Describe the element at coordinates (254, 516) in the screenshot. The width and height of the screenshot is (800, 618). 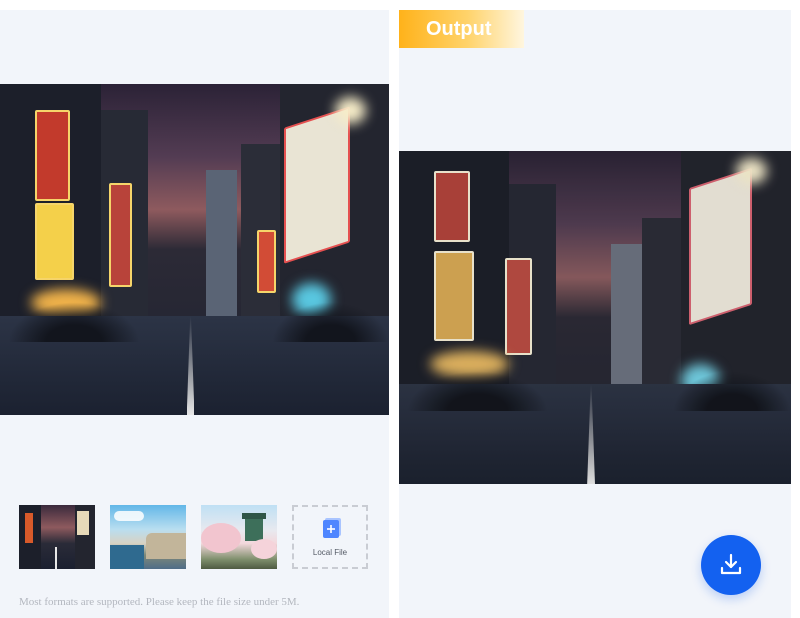
I see `thumb-castle-roof` at that location.